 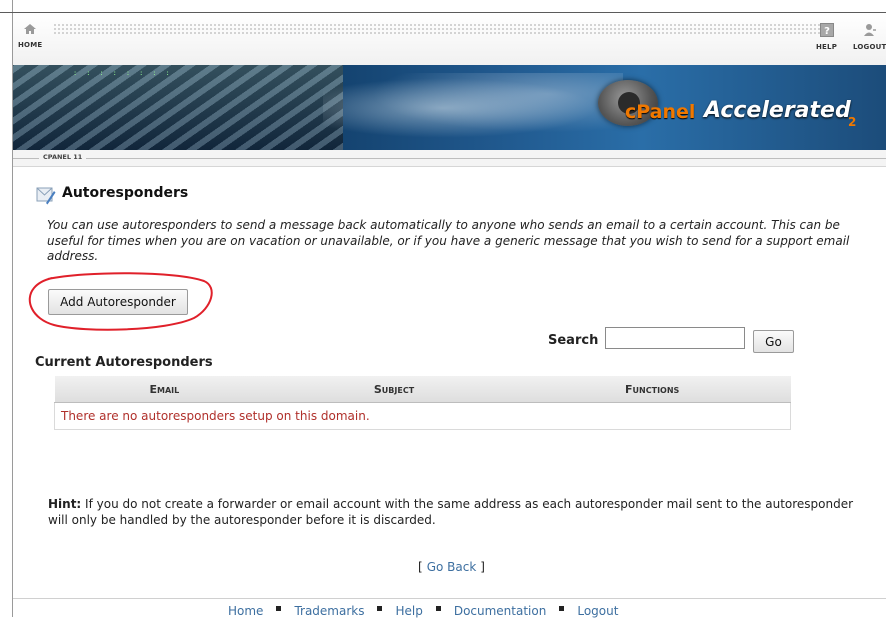 What do you see at coordinates (473, 108) in the screenshot?
I see `banner-world-map` at bounding box center [473, 108].